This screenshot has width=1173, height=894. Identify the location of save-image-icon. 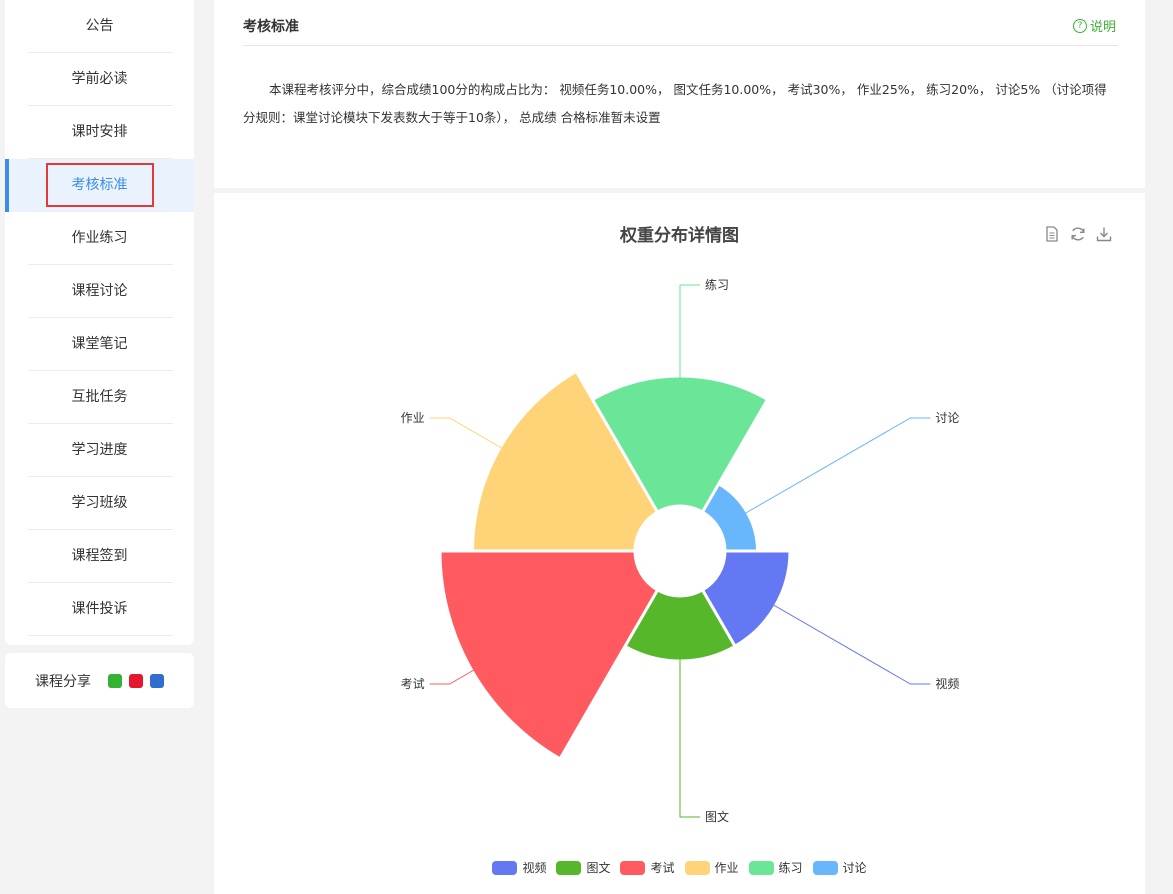
(1104, 234).